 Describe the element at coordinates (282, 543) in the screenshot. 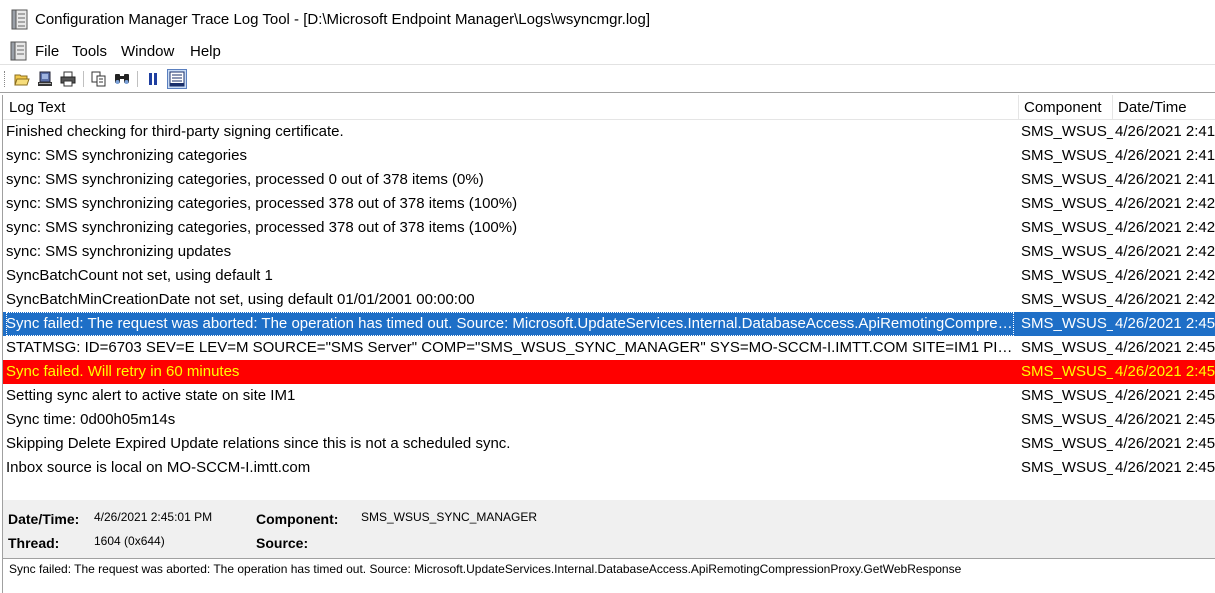

I see `source-label: Source:` at that location.